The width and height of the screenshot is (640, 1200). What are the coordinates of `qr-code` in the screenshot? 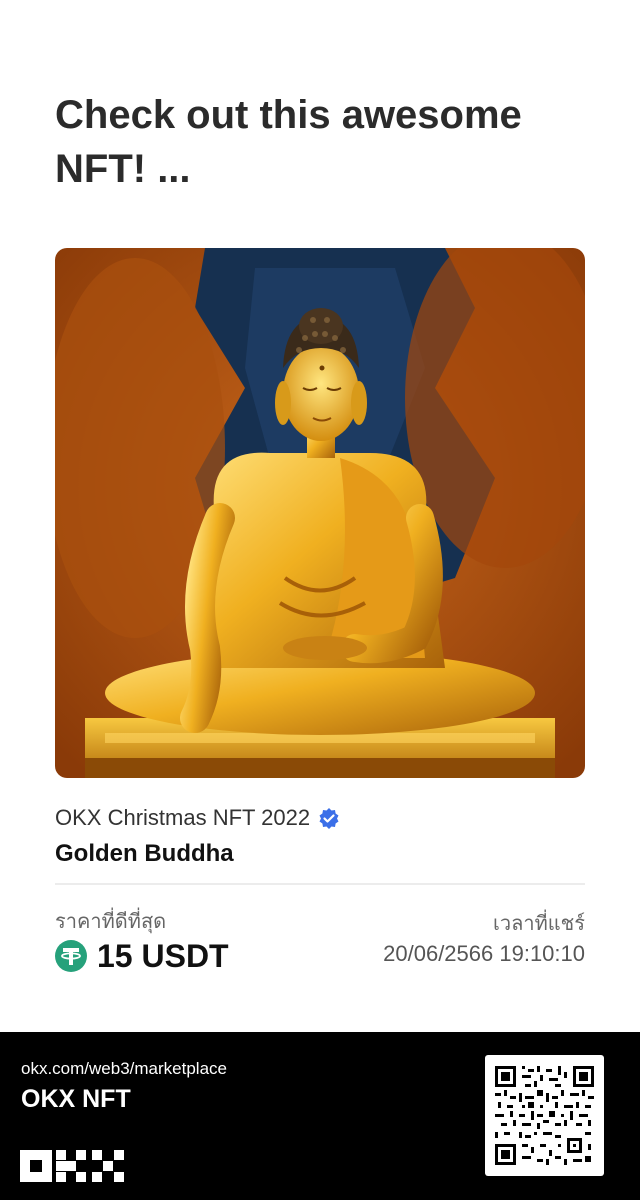 It's located at (544, 1115).